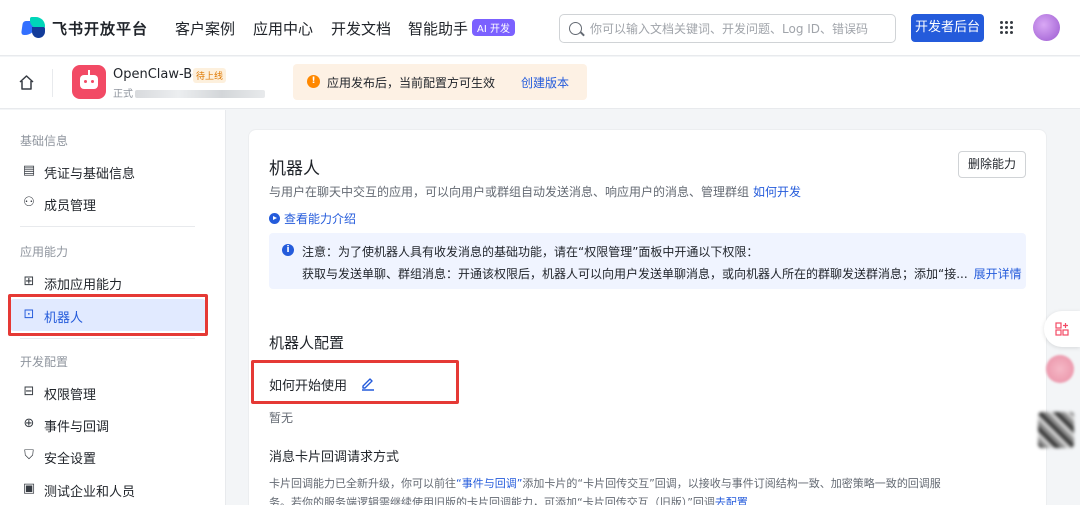  I want to click on credential-icon: ▤, so click(29, 170).